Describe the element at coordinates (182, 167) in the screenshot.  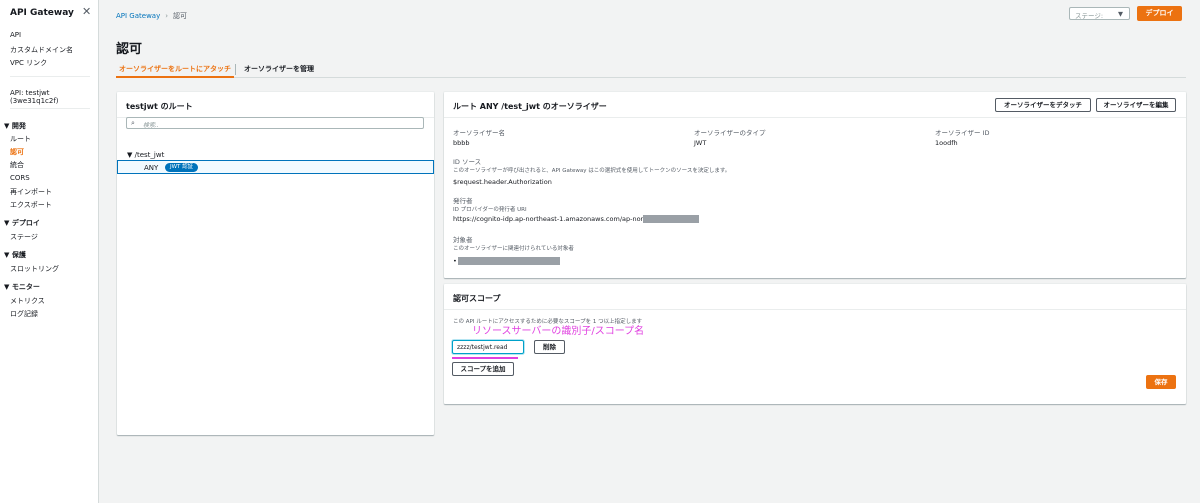
I see `jwt-auth-badge: JWT 認証` at that location.